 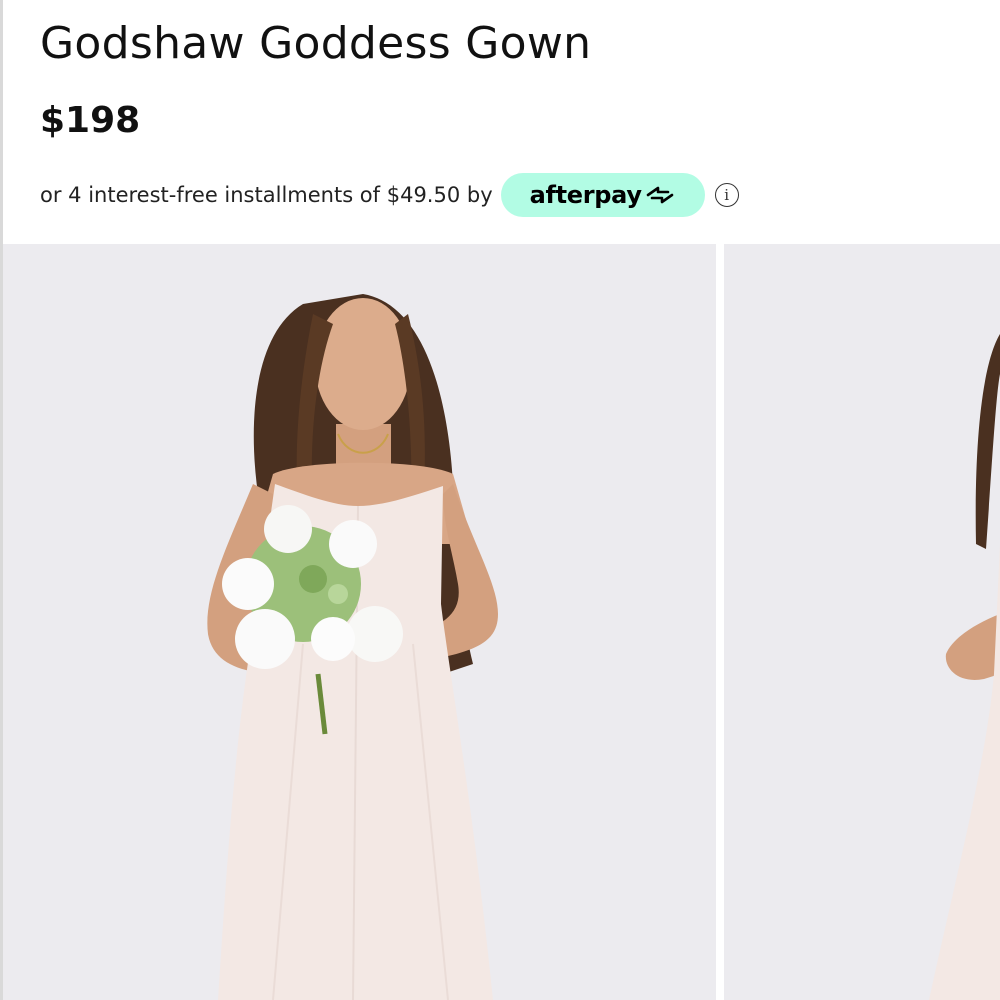 I want to click on product-price: $198, so click(x=90, y=120).